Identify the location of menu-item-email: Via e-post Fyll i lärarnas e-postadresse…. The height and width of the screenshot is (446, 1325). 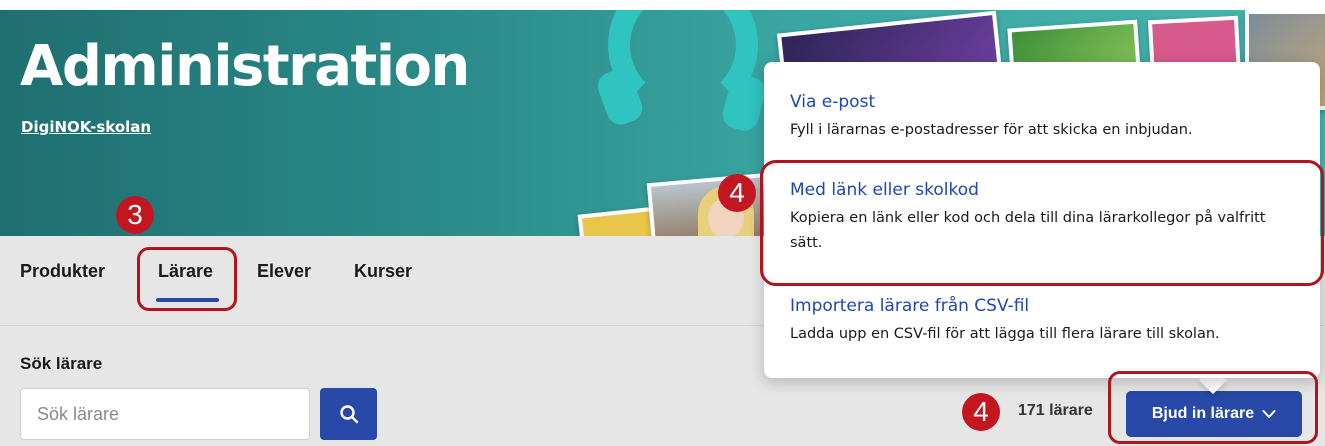
(1043, 117).